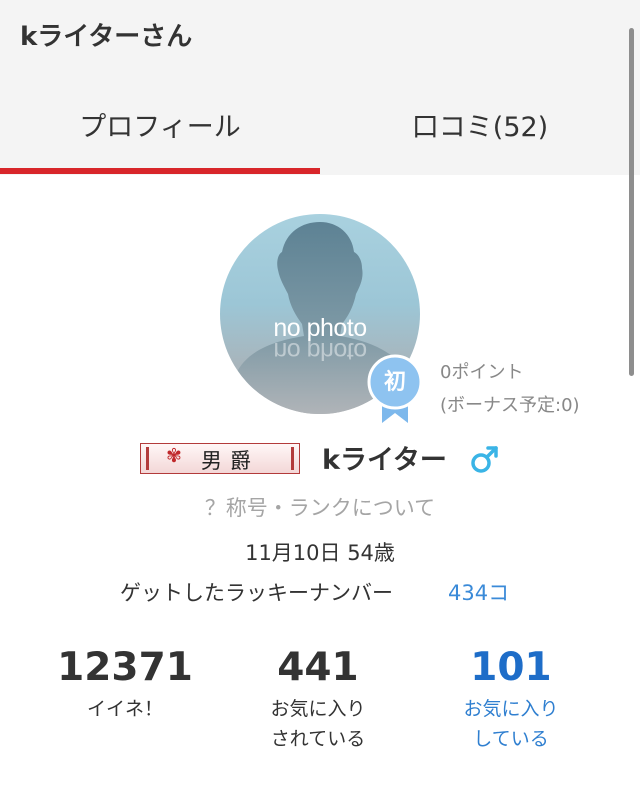 The height and width of the screenshot is (794, 640). I want to click on rank-emblem-icon: ✾, so click(174, 456).